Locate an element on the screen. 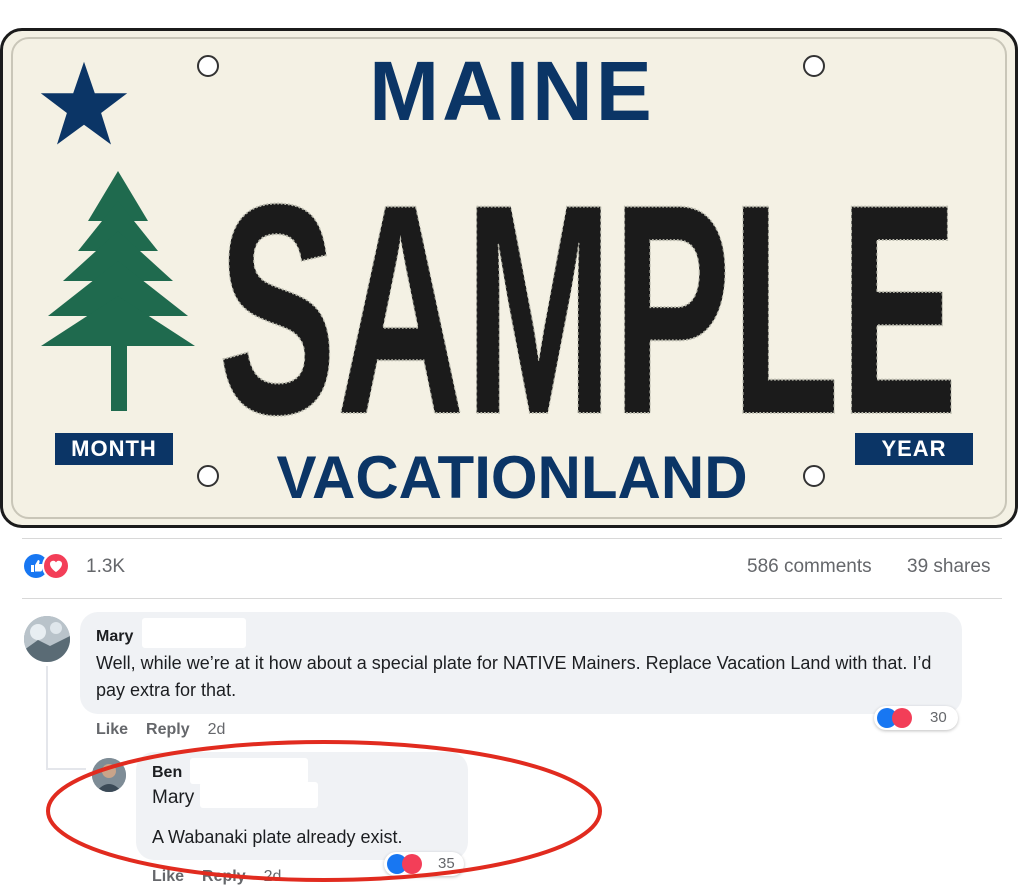 The image size is (1024, 886). pine-tree-icon is located at coordinates (118, 291).